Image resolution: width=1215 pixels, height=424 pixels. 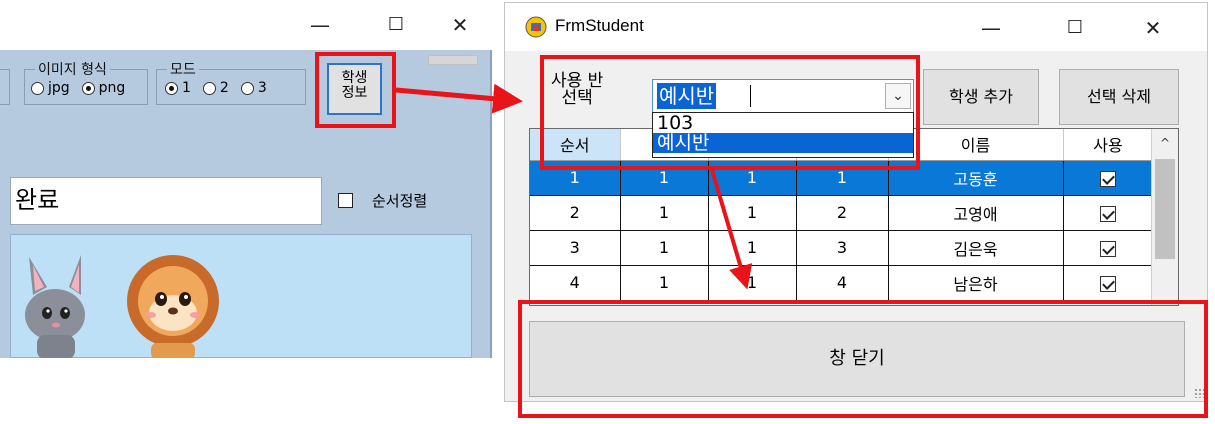 I want to click on radio-mode-3-label: 3, so click(x=262, y=88).